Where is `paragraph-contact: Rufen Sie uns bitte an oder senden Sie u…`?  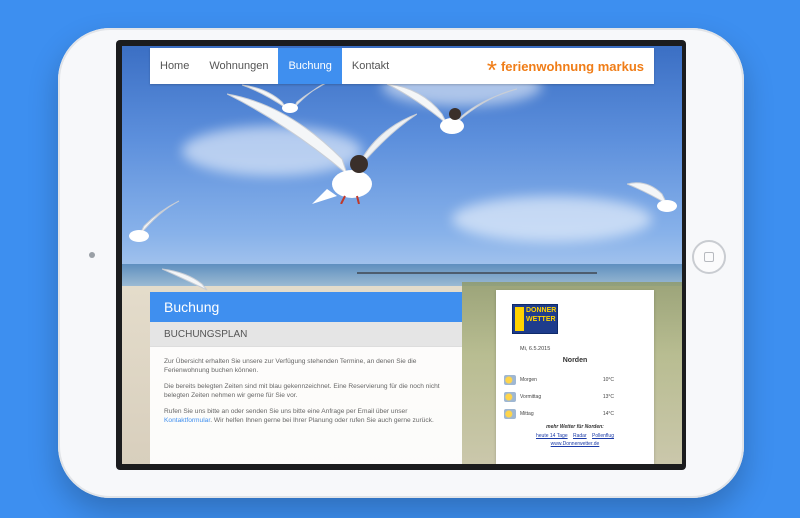
paragraph-contact: Rufen Sie uns bitte an oder senden Sie u… is located at coordinates (306, 416).